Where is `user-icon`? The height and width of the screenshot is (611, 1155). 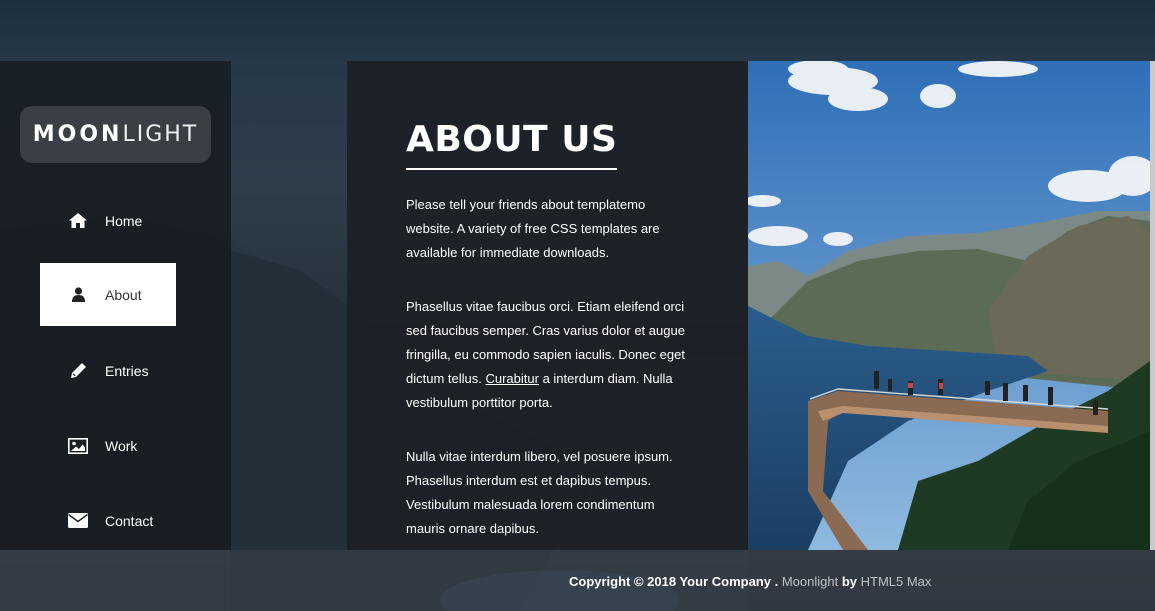 user-icon is located at coordinates (78, 295).